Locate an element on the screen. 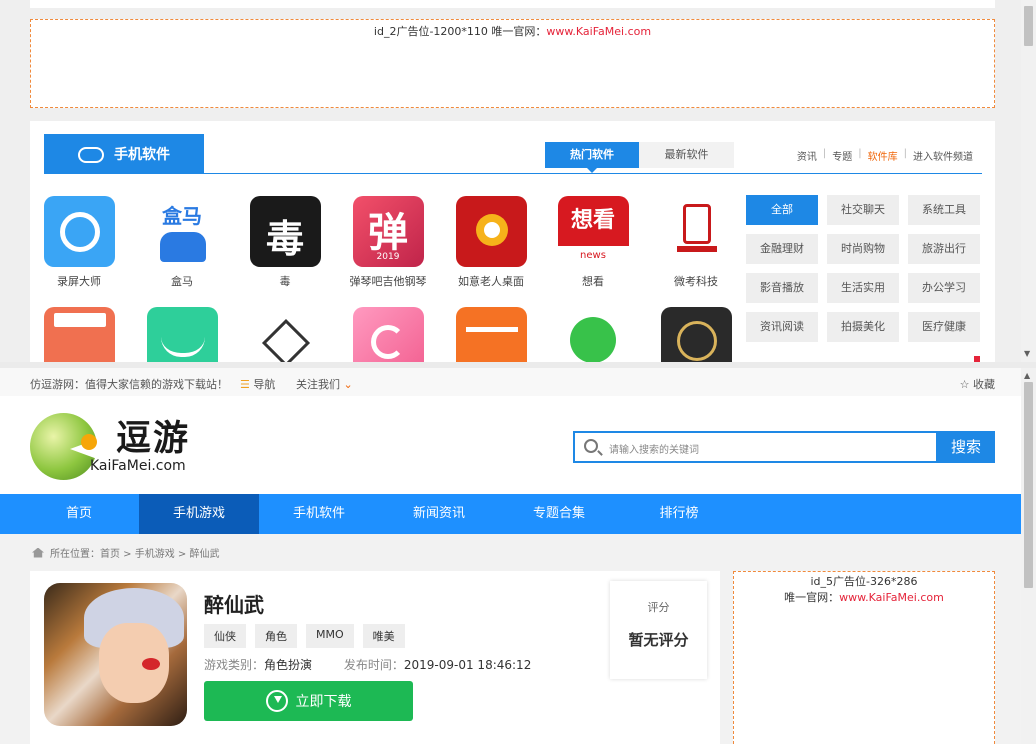  app-item: 想看 news 想看 is located at coordinates (593, 242).